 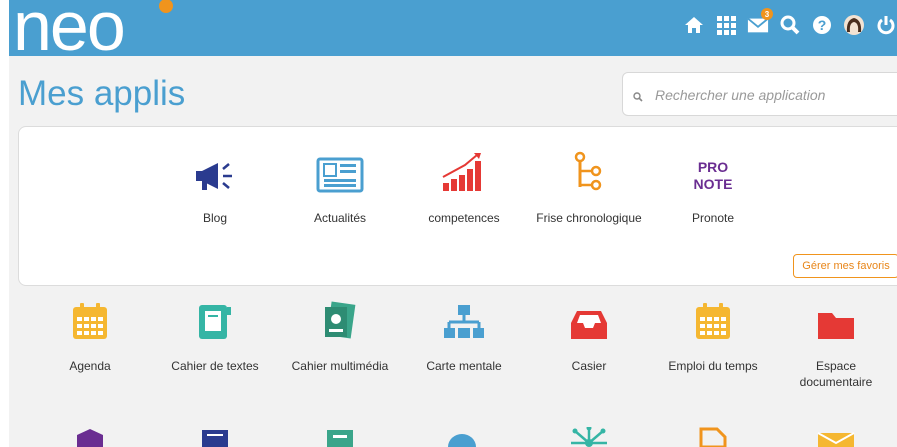 I want to click on power-icon, so click(x=886, y=25).